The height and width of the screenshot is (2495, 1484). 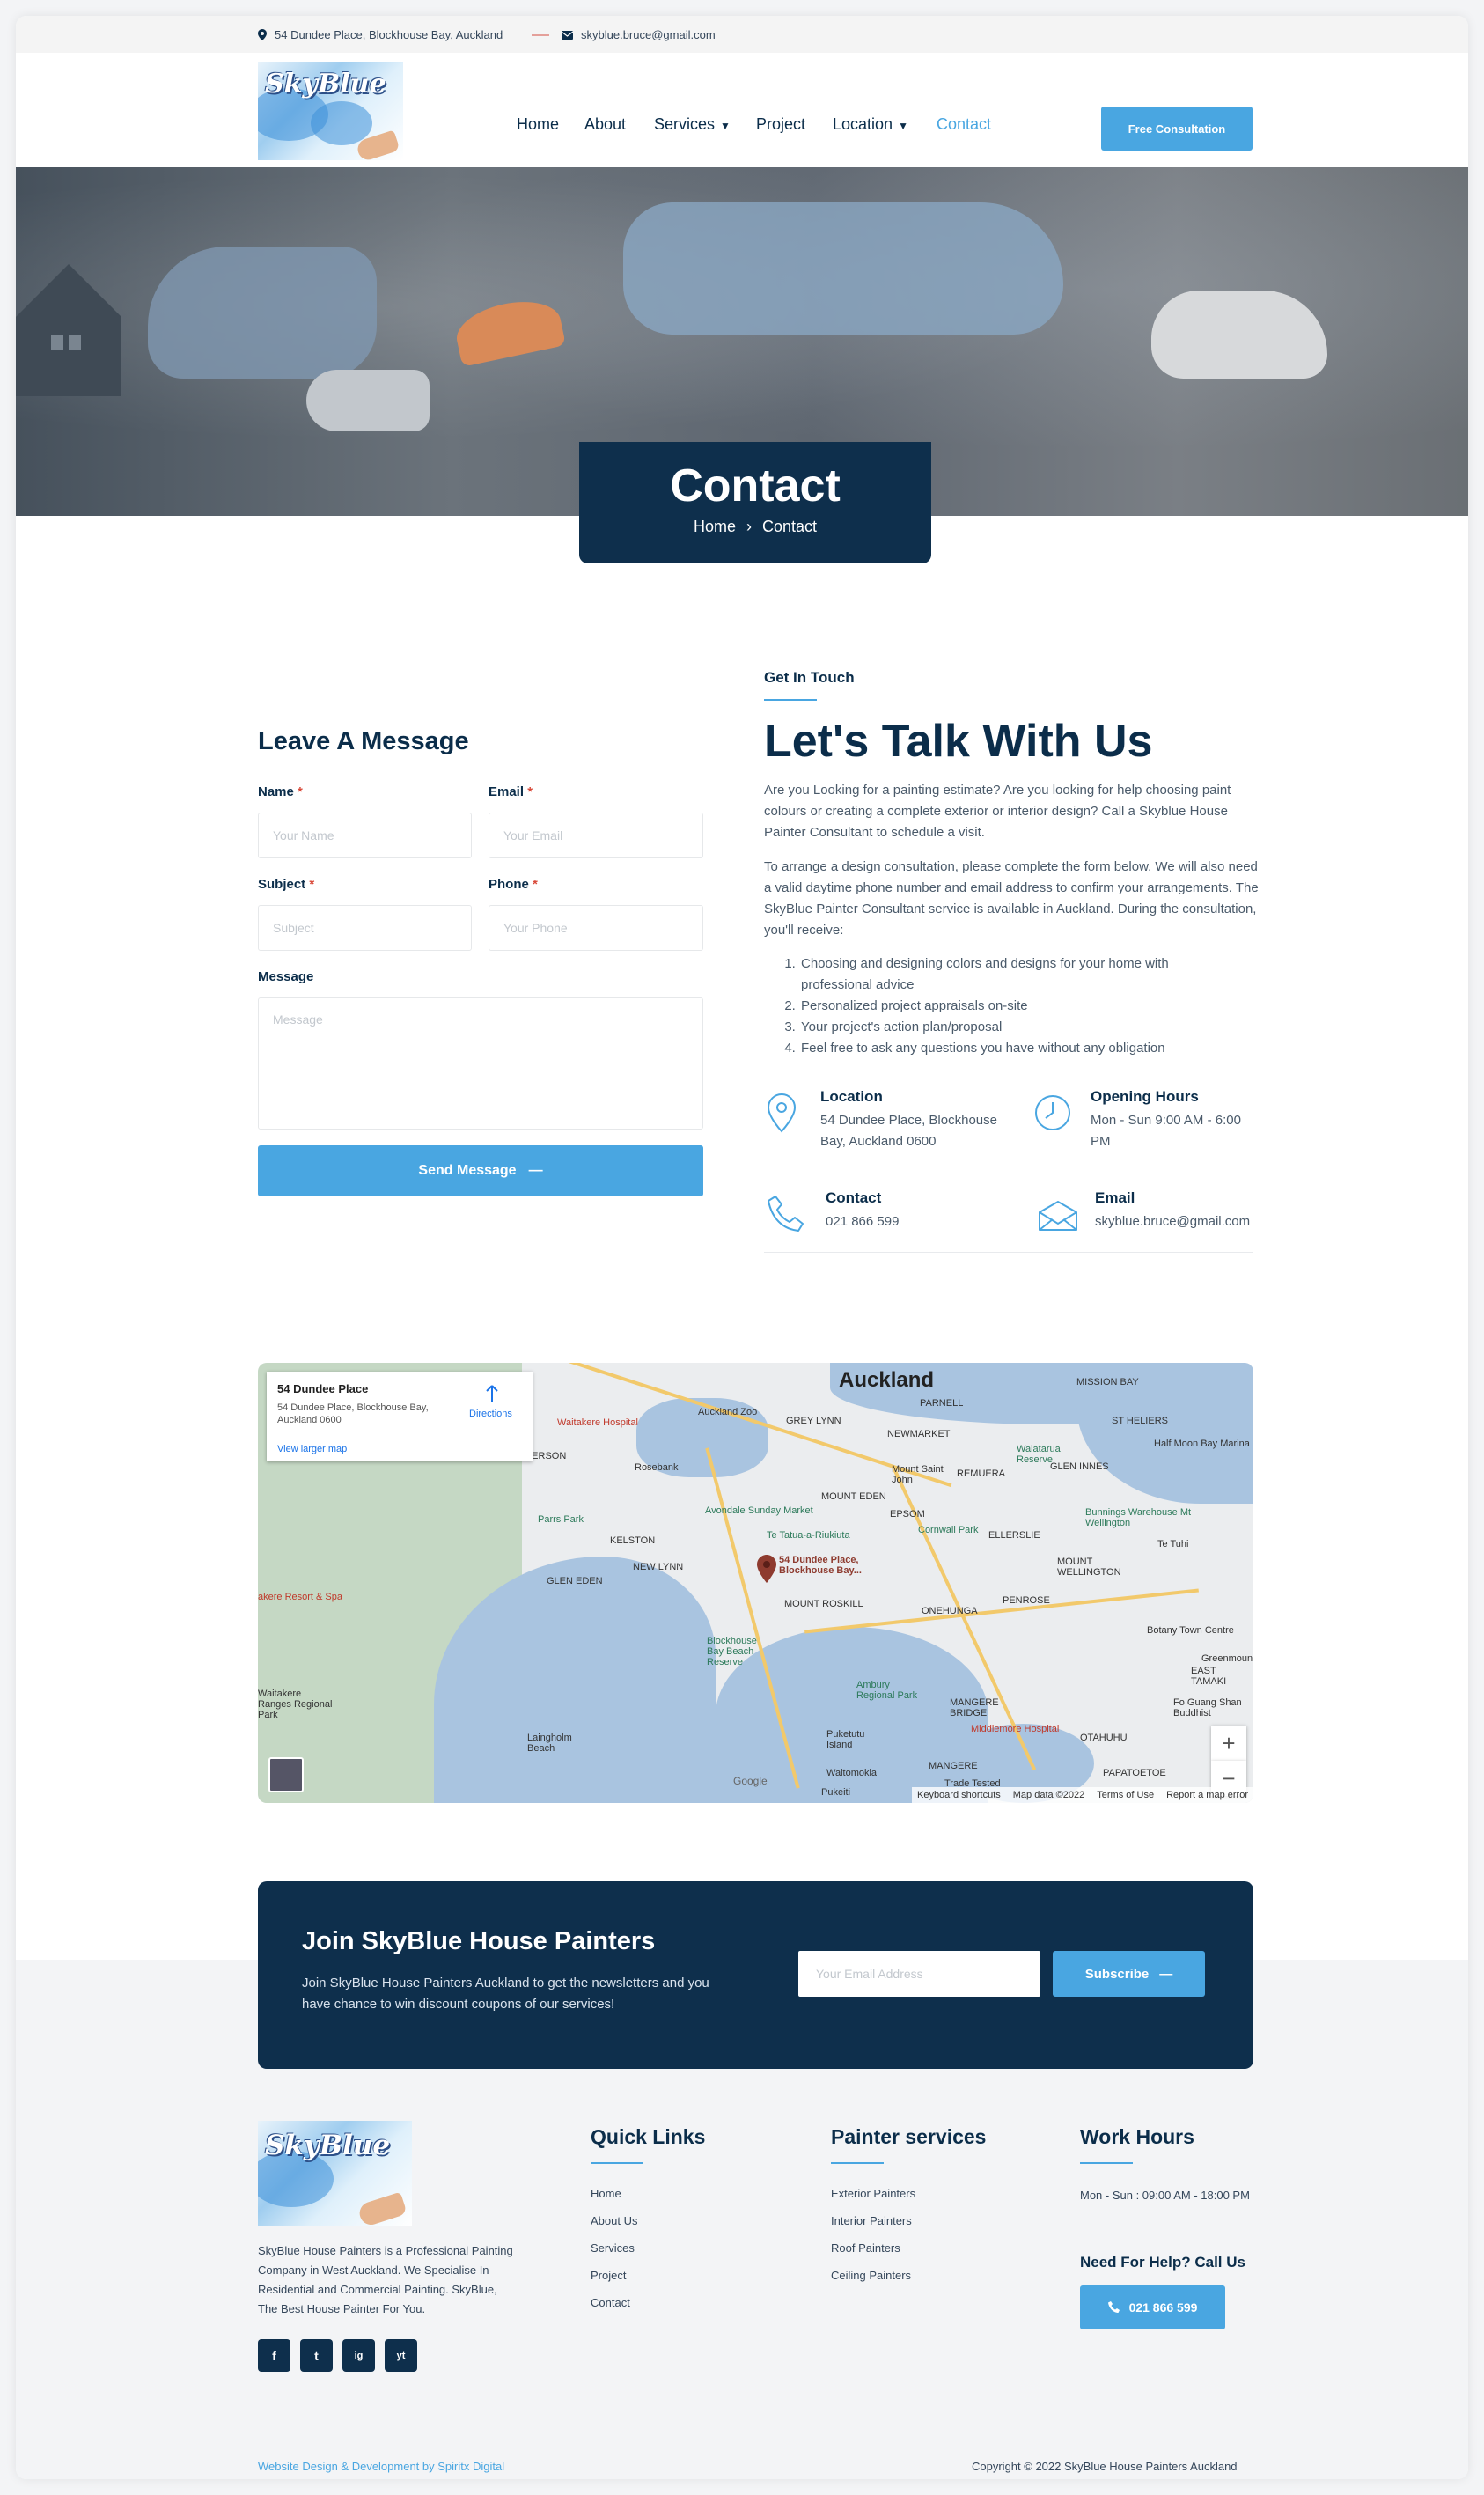 What do you see at coordinates (766, 1569) in the screenshot?
I see `map-marker-icon` at bounding box center [766, 1569].